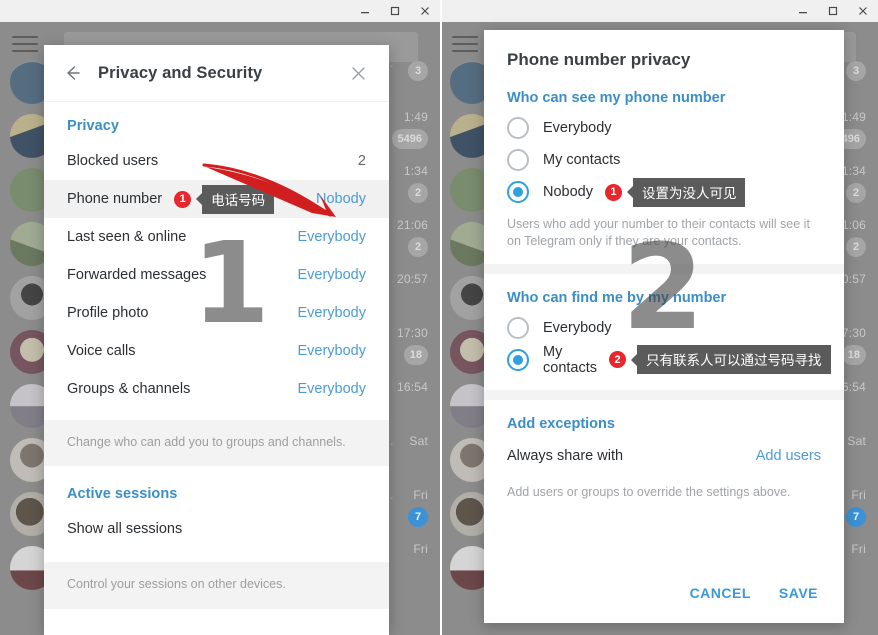 The image size is (878, 635). Describe the element at coordinates (93, 126) in the screenshot. I see `section-title-privacy: Privacy` at that location.